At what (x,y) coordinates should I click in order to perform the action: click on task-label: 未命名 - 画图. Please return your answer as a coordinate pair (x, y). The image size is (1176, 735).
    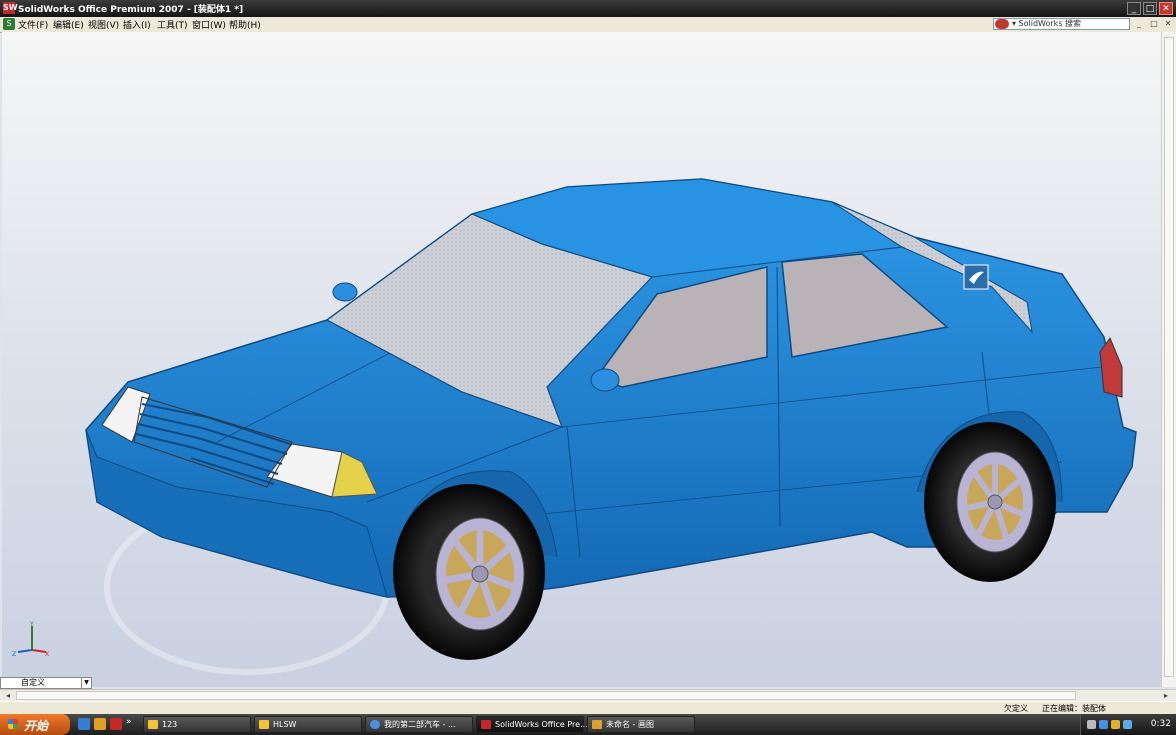
    Looking at the image, I should click on (630, 724).